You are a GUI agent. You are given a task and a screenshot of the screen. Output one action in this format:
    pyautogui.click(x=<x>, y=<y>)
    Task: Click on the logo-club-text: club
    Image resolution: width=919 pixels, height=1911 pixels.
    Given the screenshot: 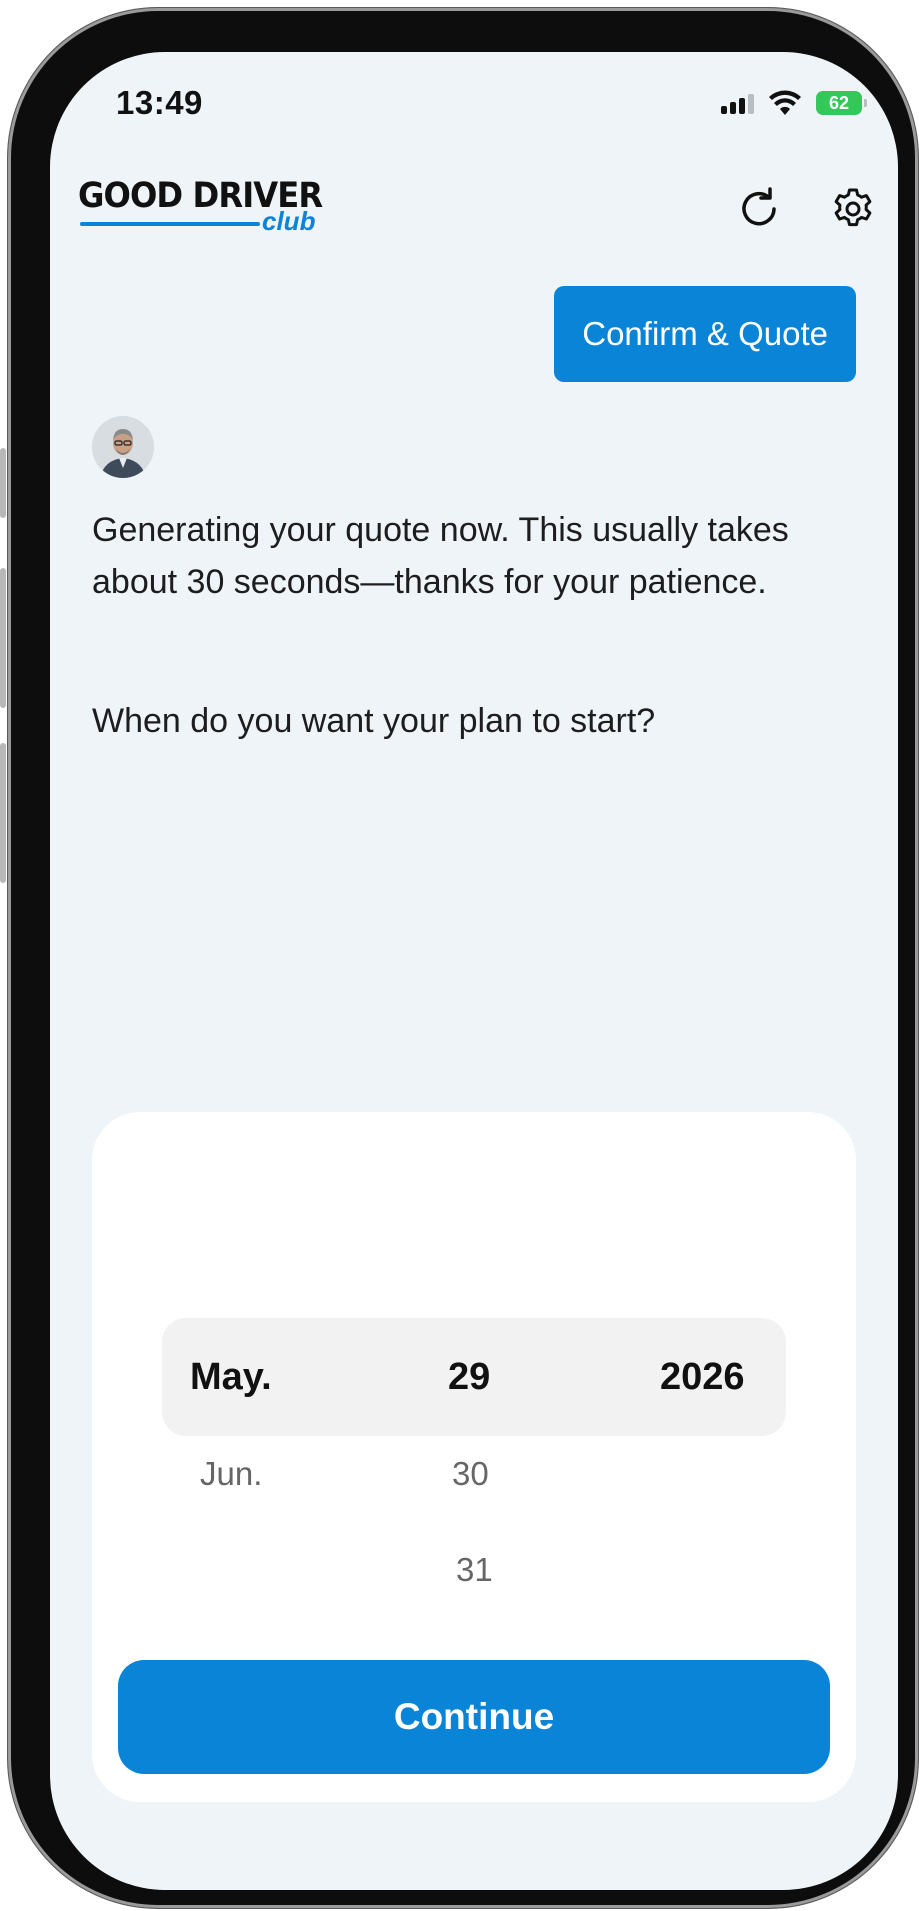 What is the action you would take?
    pyautogui.click(x=289, y=221)
    